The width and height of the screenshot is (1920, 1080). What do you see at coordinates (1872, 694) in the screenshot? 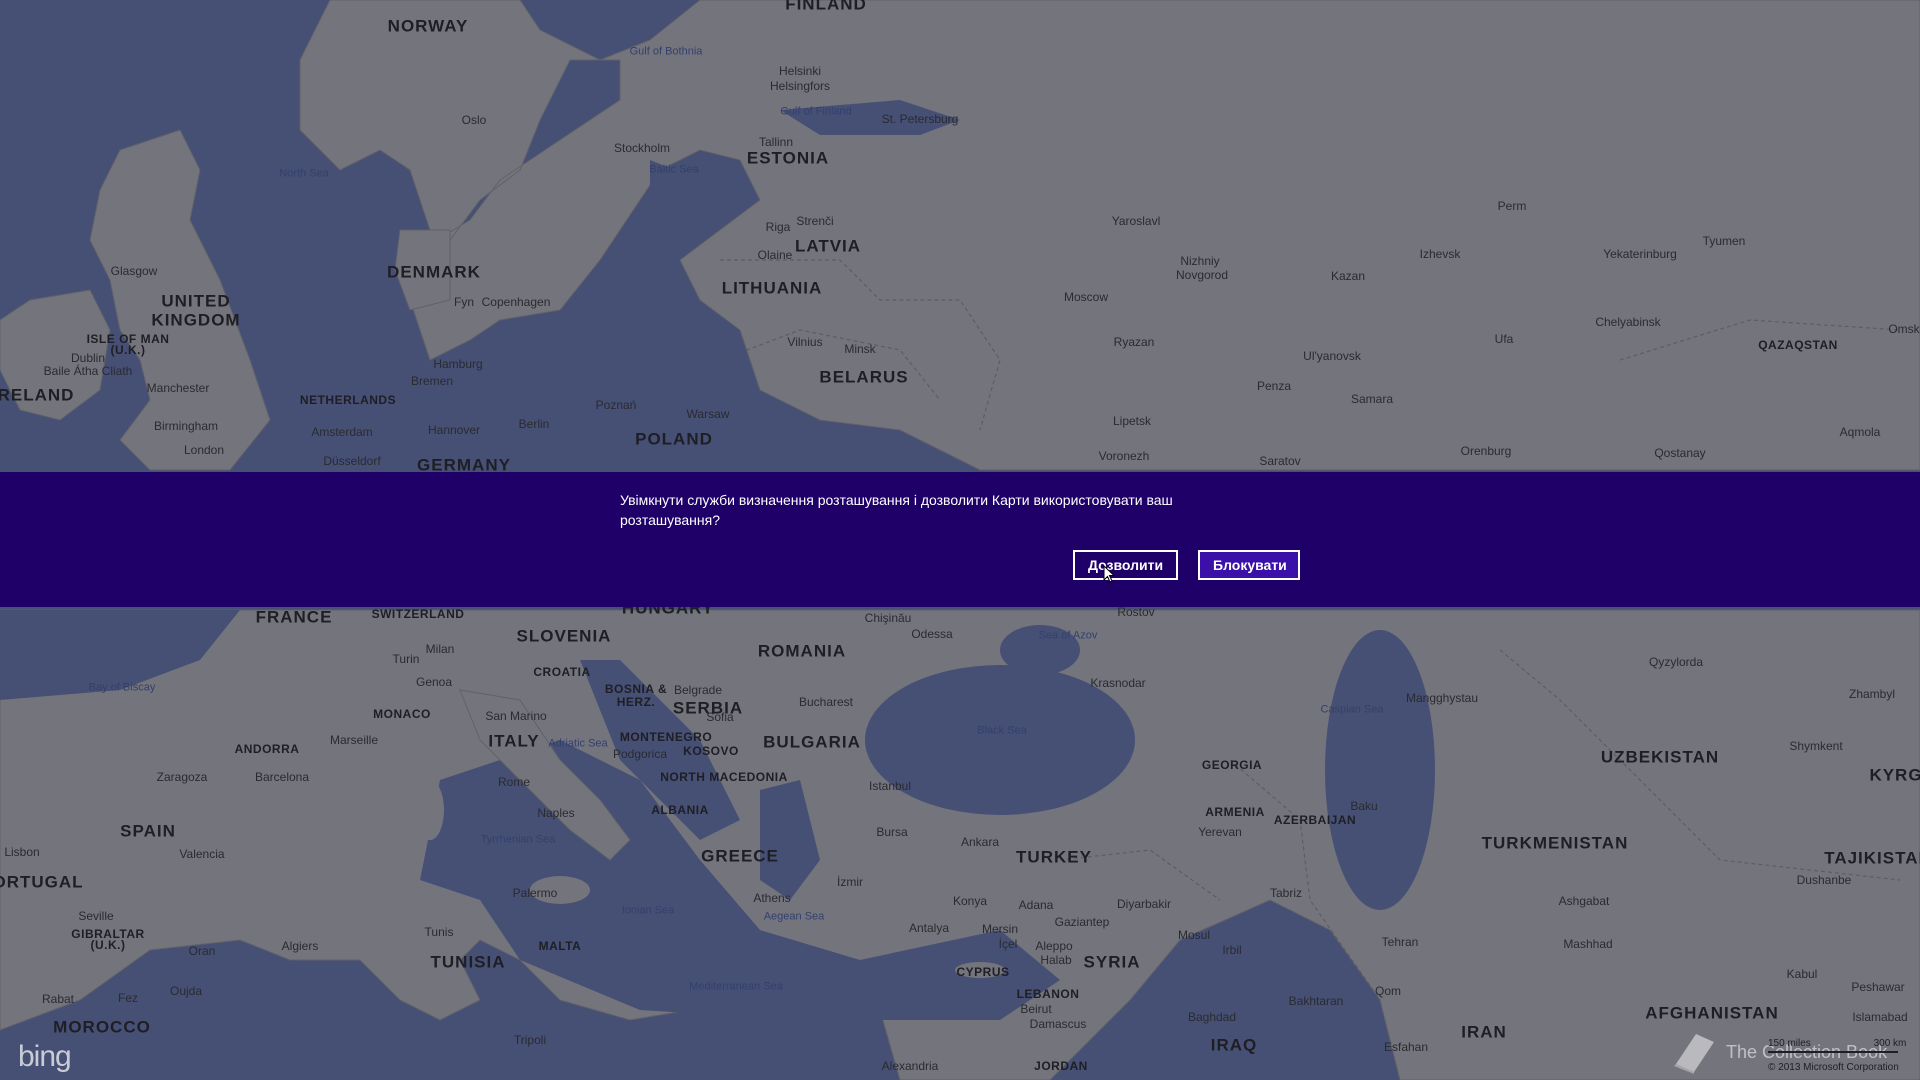
I see `city-label: Zhambyl` at bounding box center [1872, 694].